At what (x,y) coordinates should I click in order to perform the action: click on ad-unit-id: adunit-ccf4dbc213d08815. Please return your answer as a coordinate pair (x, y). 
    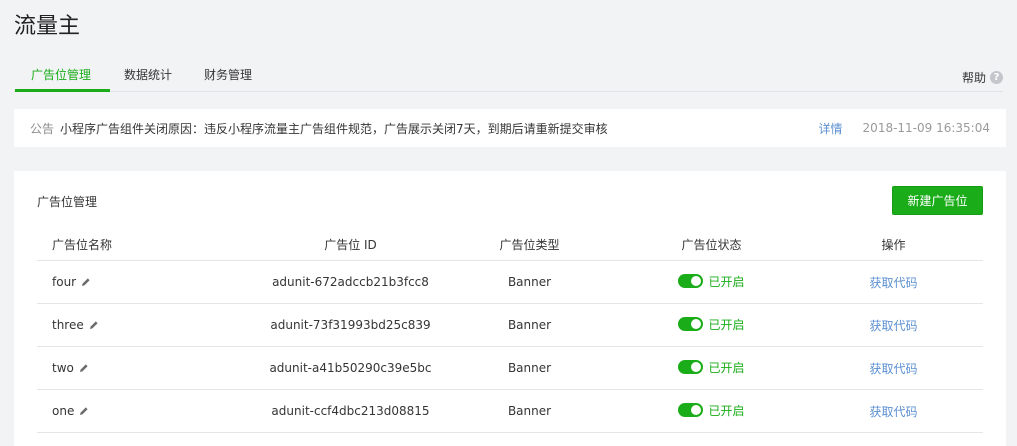
    Looking at the image, I should click on (350, 411).